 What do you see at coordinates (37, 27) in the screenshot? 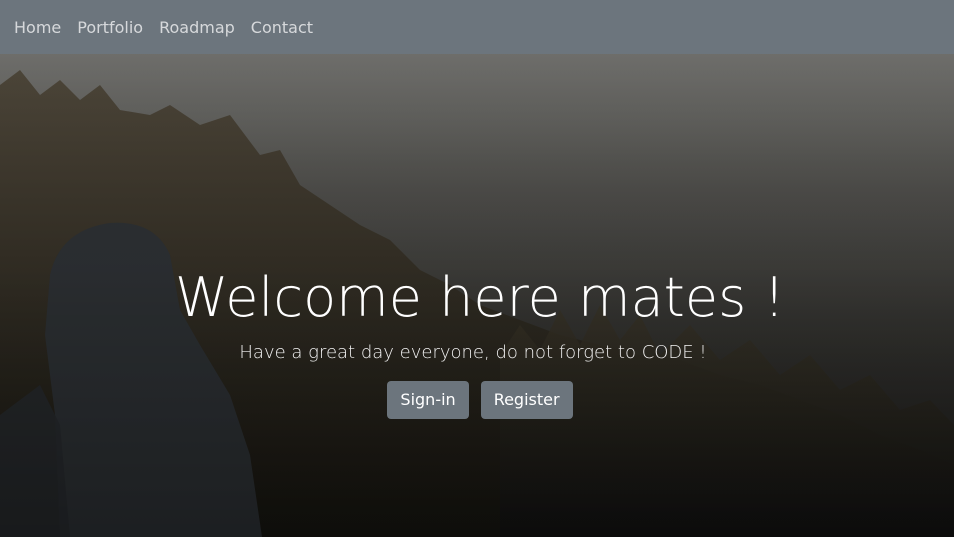
I see `nav-link-home: Home` at bounding box center [37, 27].